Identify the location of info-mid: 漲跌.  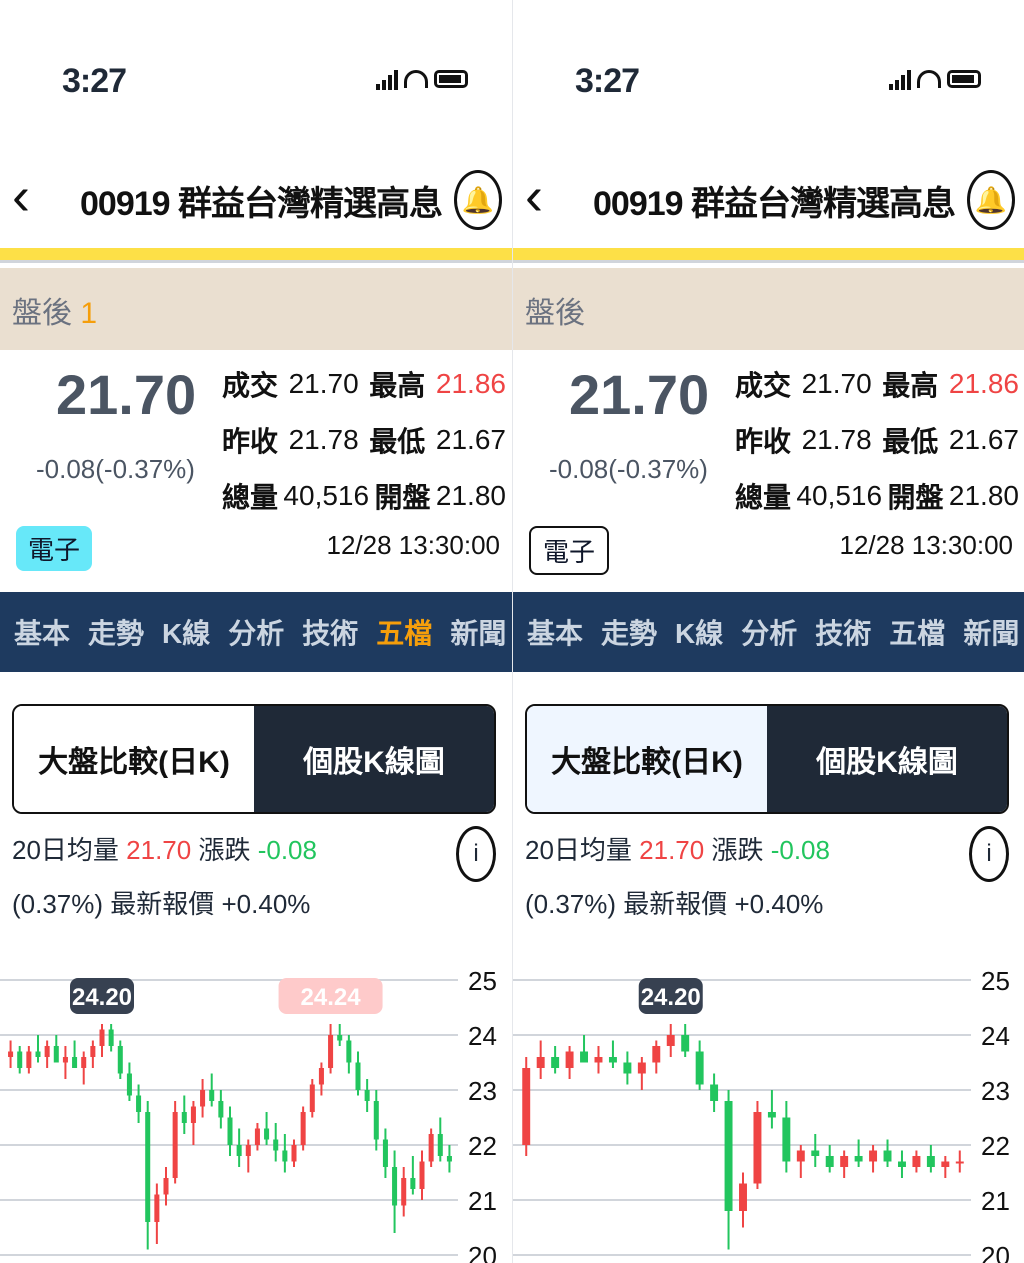
(228, 850).